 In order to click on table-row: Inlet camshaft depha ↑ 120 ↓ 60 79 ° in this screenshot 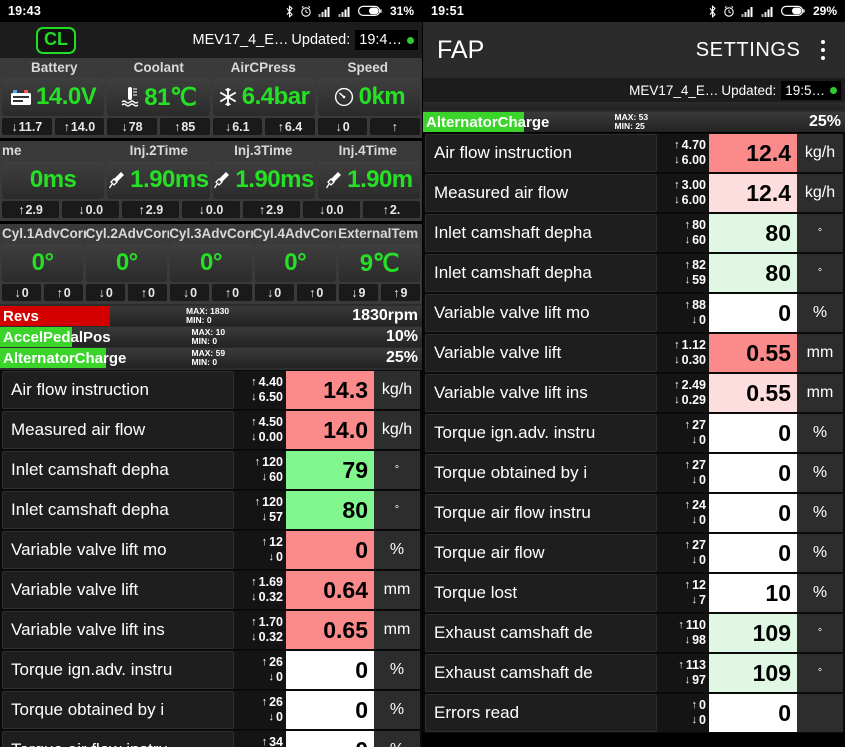, I will do `click(211, 470)`.